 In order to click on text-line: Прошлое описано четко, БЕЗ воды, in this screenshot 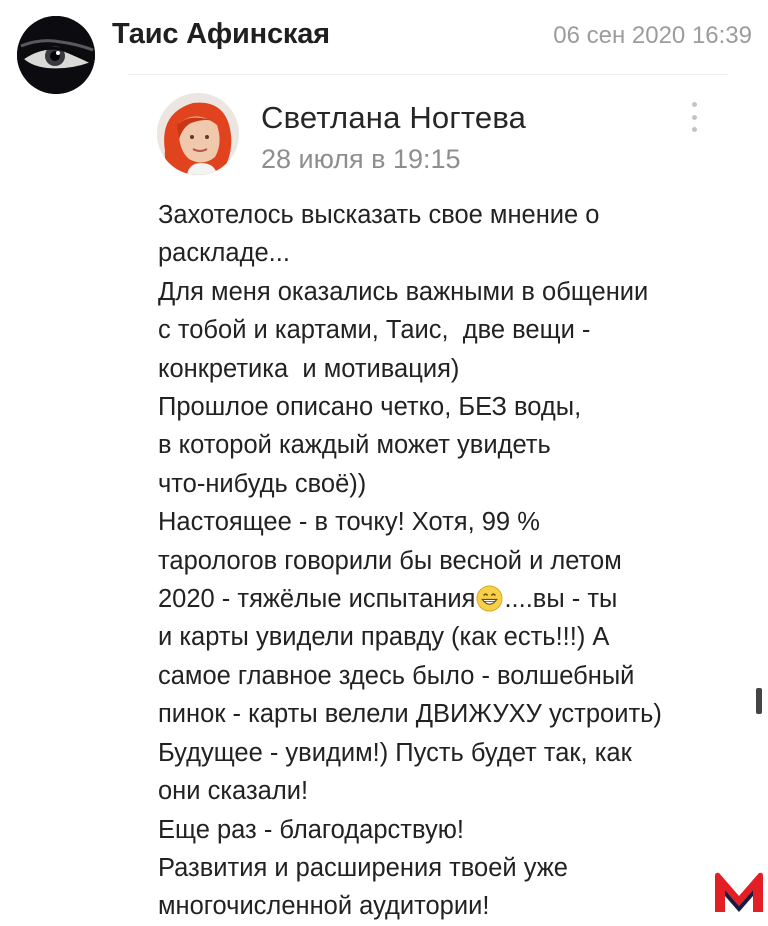, I will do `click(370, 407)`.